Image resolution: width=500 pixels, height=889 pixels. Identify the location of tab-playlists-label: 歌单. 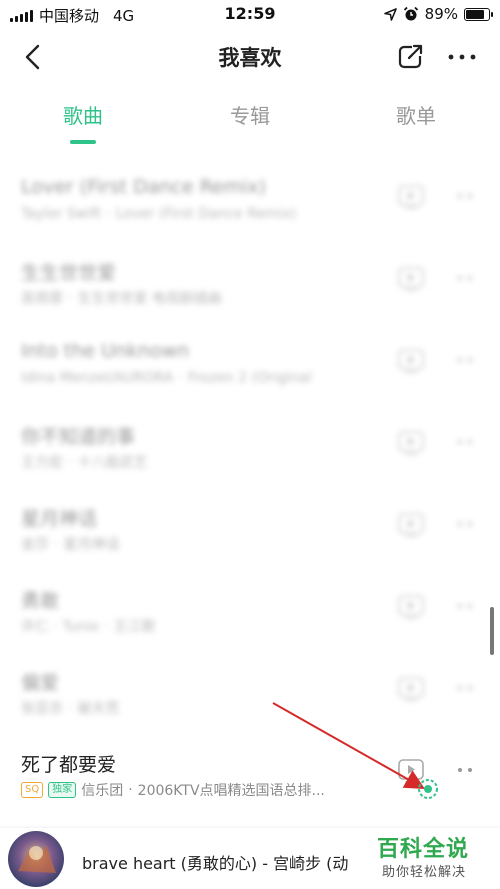
(416, 116).